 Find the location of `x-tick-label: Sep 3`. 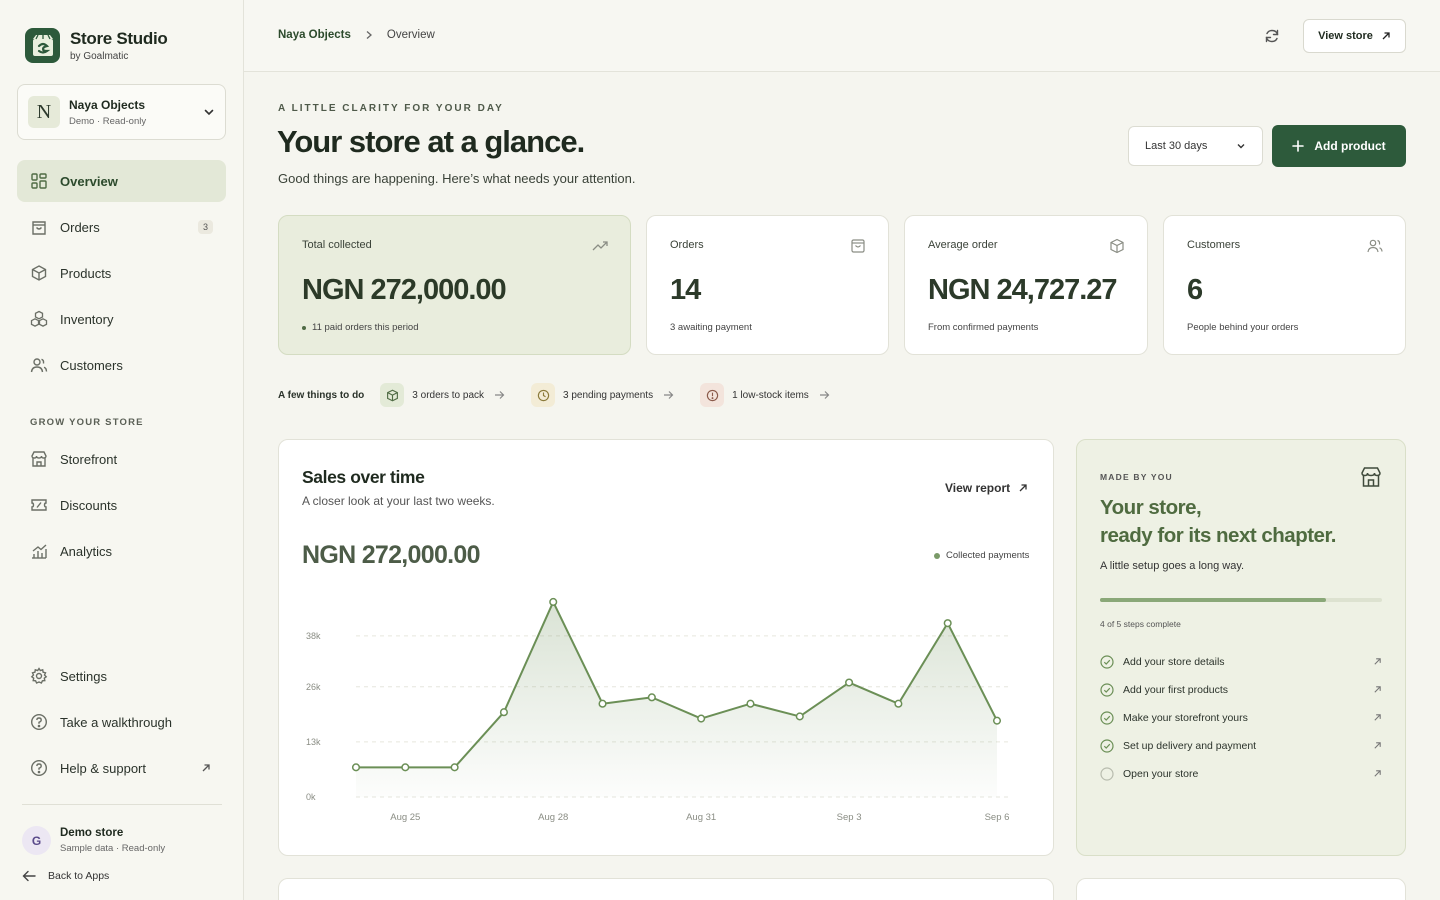

x-tick-label: Sep 3 is located at coordinates (849, 817).